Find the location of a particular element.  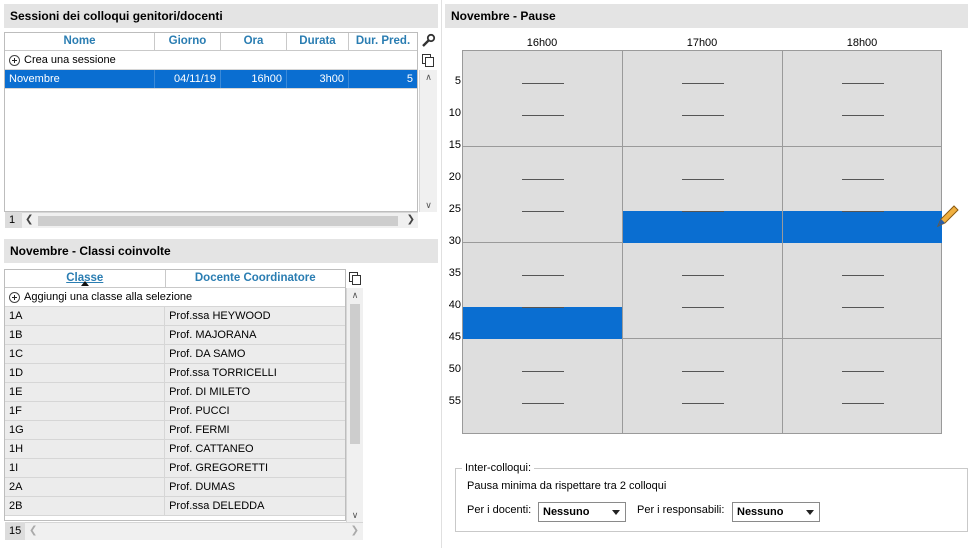

class-name: 2A is located at coordinates (85, 487).